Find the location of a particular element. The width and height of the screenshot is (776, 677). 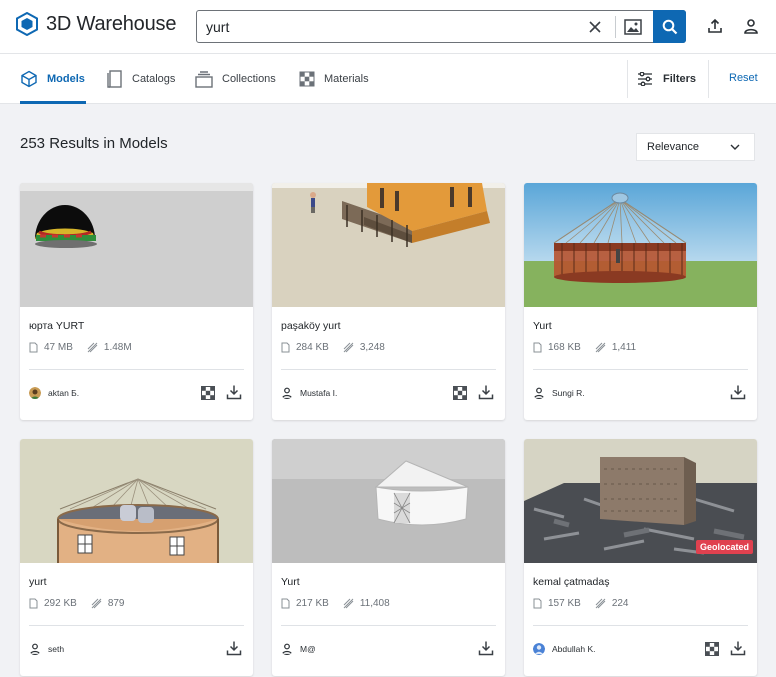

account-button is located at coordinates (751, 26).